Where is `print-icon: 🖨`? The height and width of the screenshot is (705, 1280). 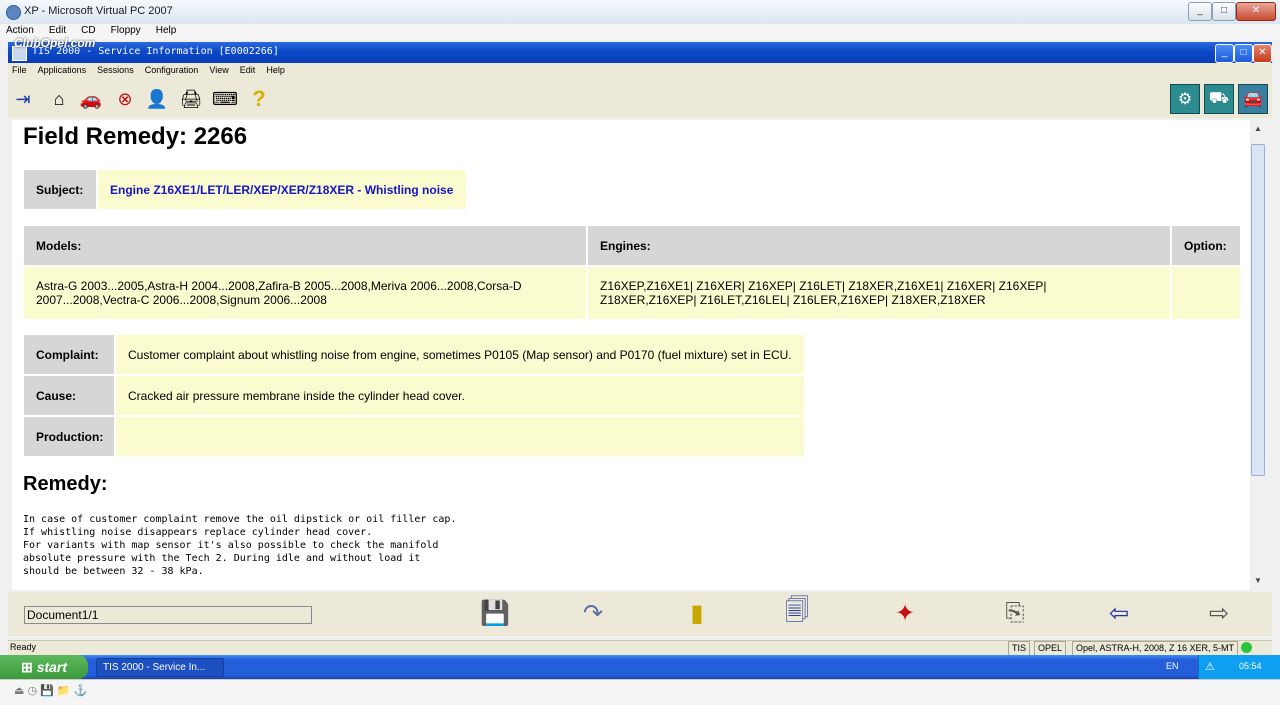 print-icon: 🖨 is located at coordinates (191, 99).